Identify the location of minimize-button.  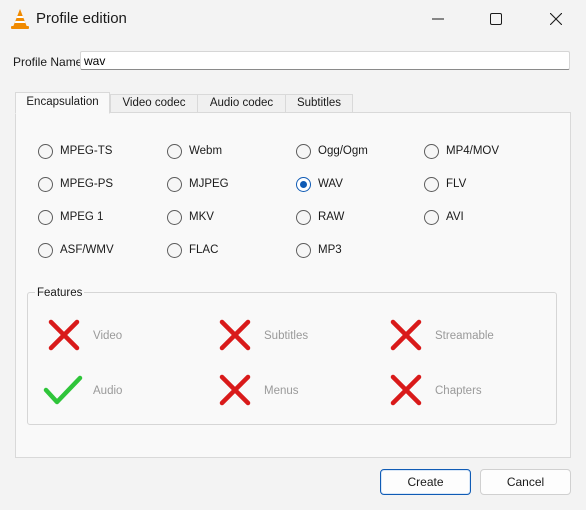
(439, 19).